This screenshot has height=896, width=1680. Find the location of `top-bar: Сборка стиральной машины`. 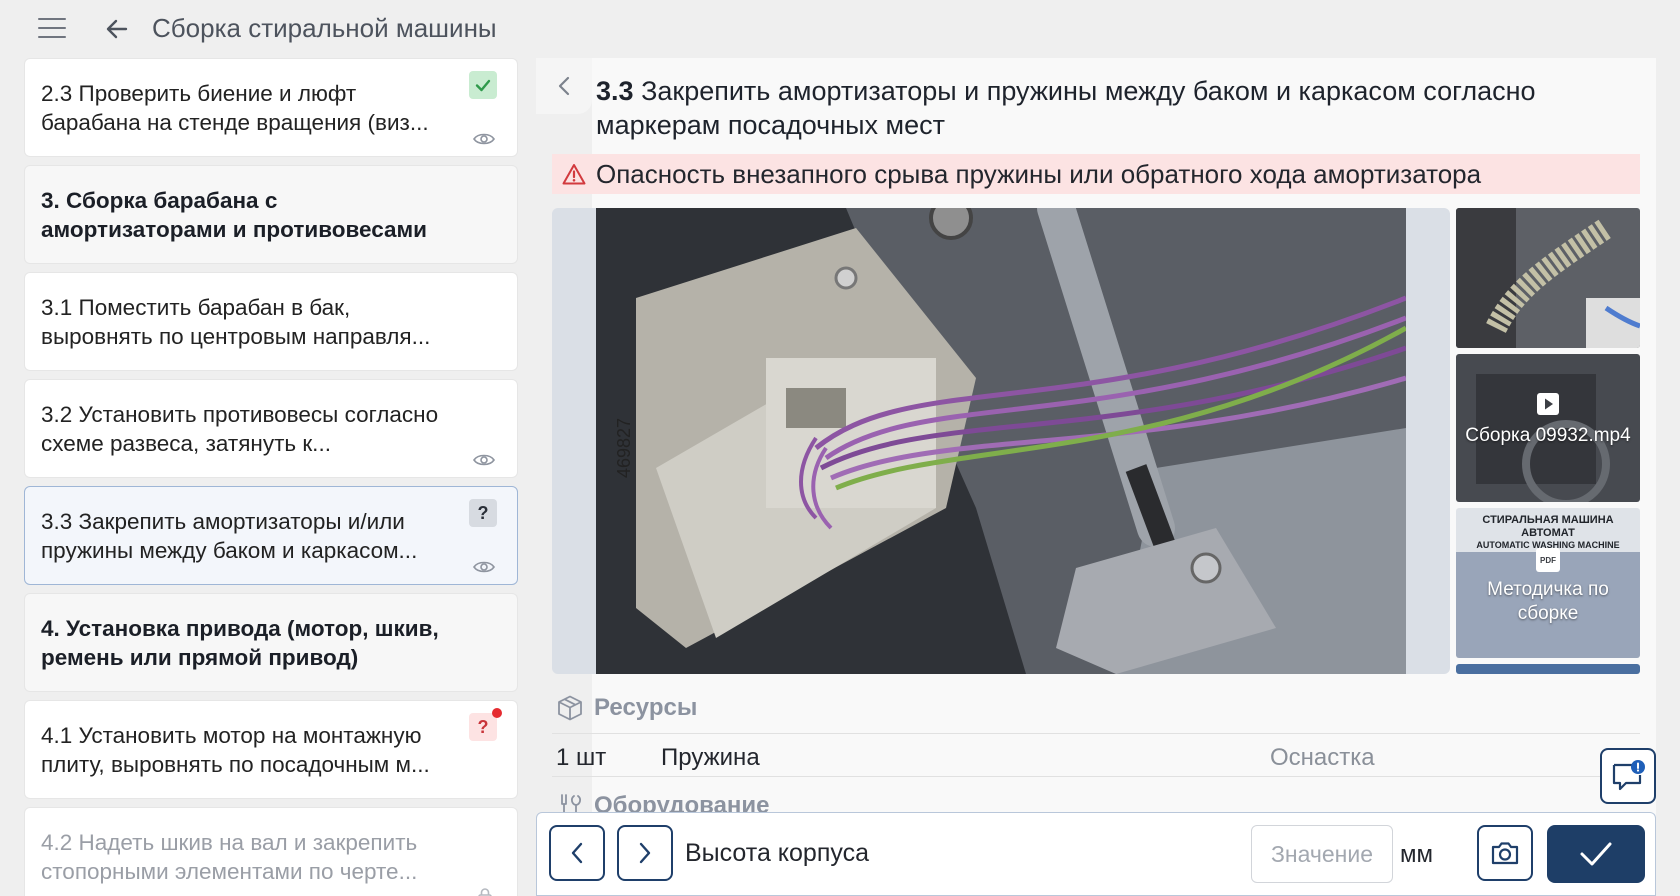

top-bar: Сборка стиральной машины is located at coordinates (840, 29).